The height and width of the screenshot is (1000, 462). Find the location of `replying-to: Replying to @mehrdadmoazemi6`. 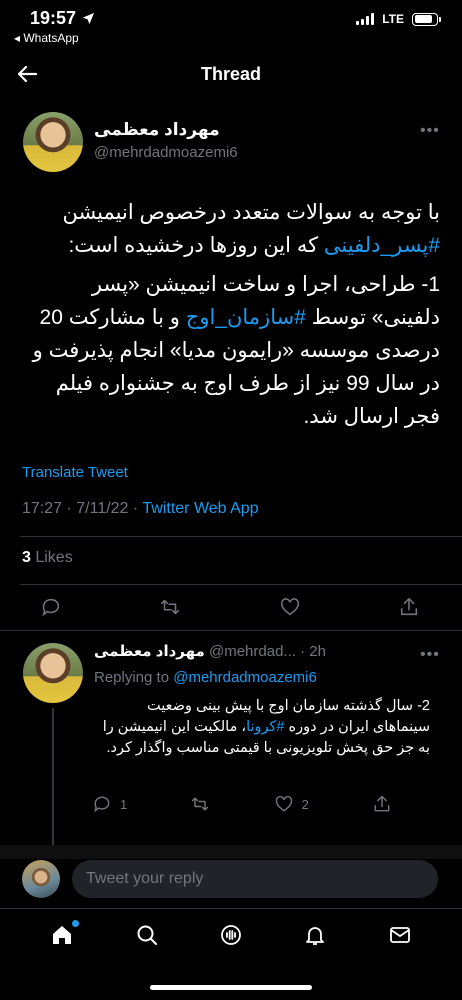

replying-to: Replying to @mehrdadmoazemi6 is located at coordinates (205, 677).